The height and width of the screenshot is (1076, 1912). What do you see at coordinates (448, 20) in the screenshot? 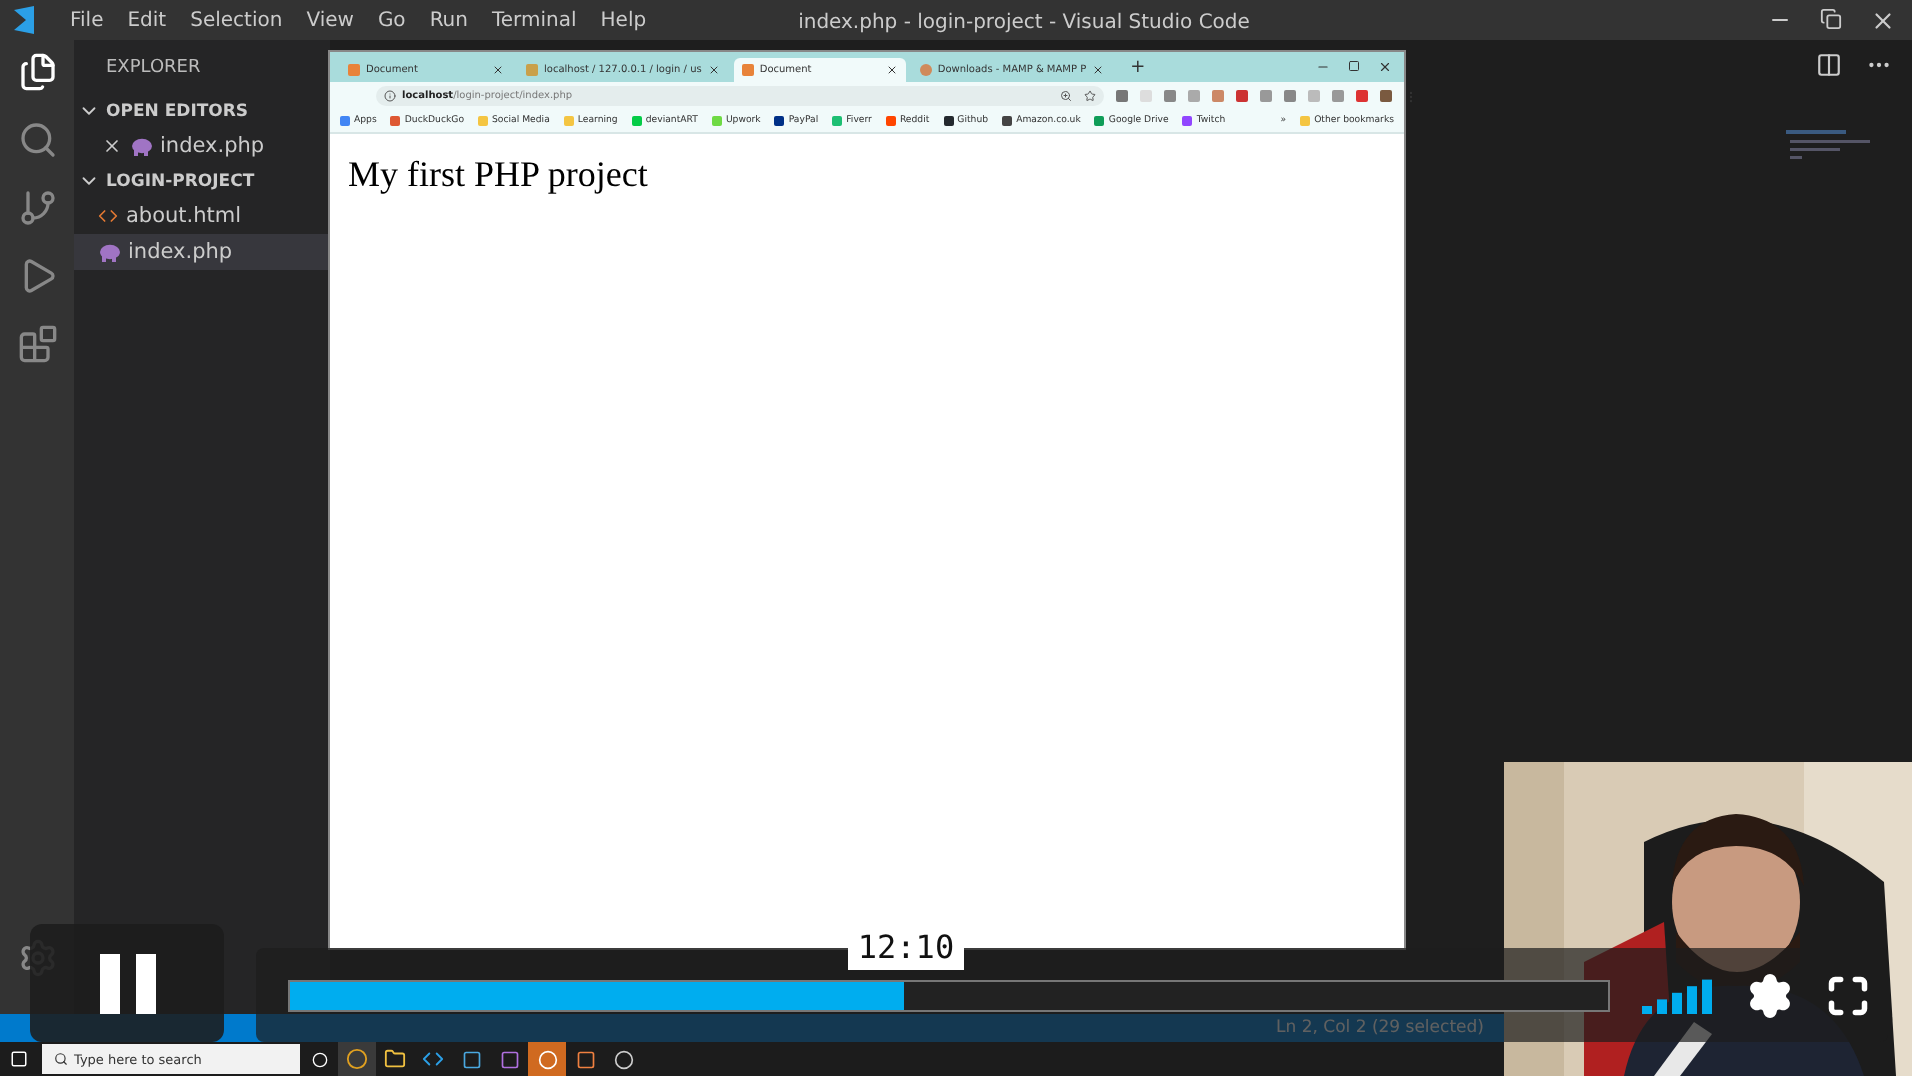
I see `menu-item: Run` at bounding box center [448, 20].